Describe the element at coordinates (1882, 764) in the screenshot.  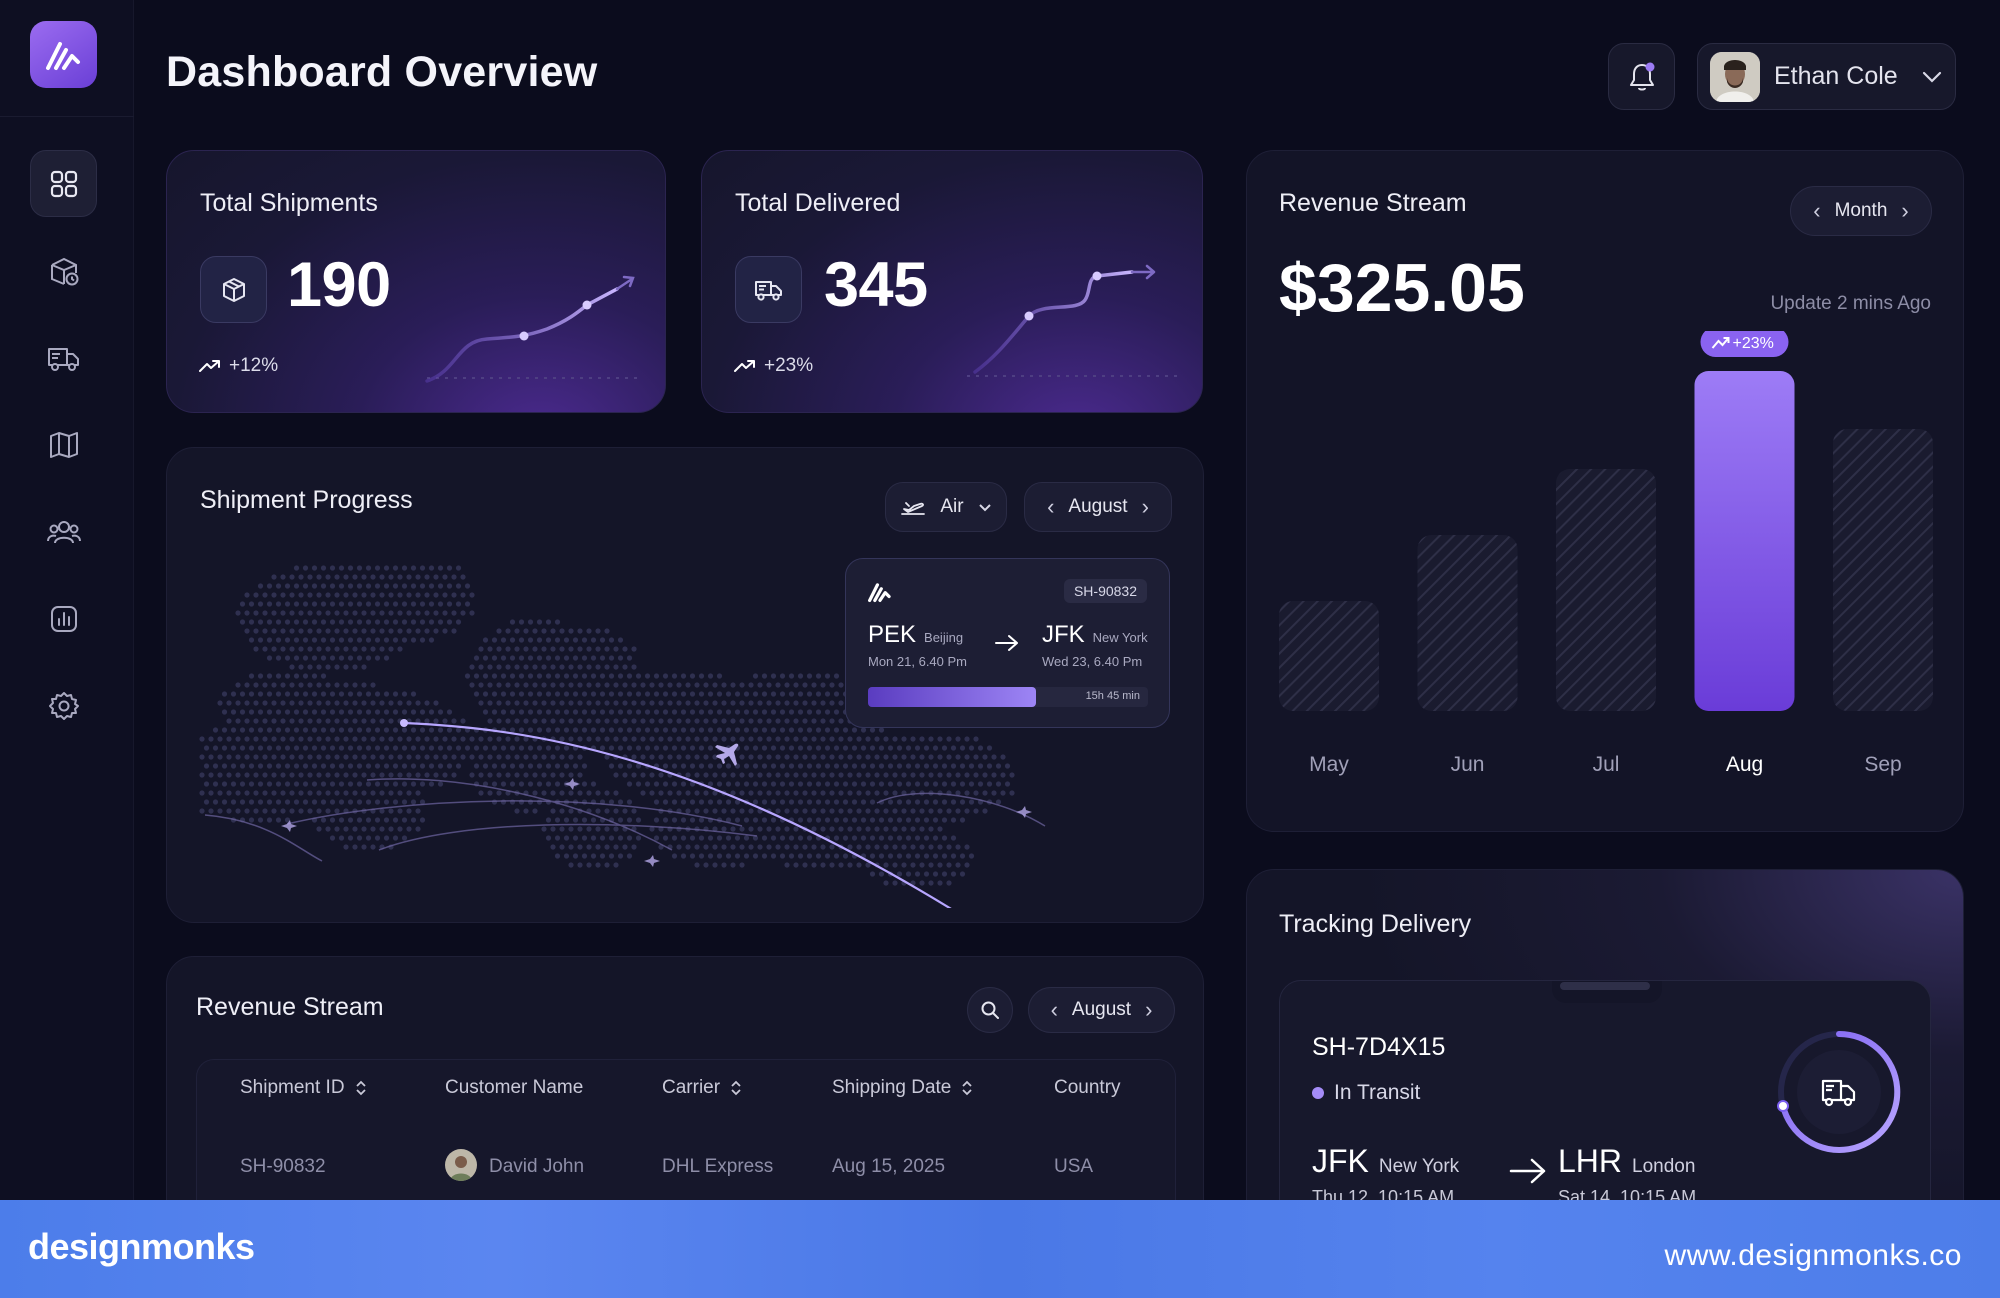
I see `x-axis-label: Sep` at that location.